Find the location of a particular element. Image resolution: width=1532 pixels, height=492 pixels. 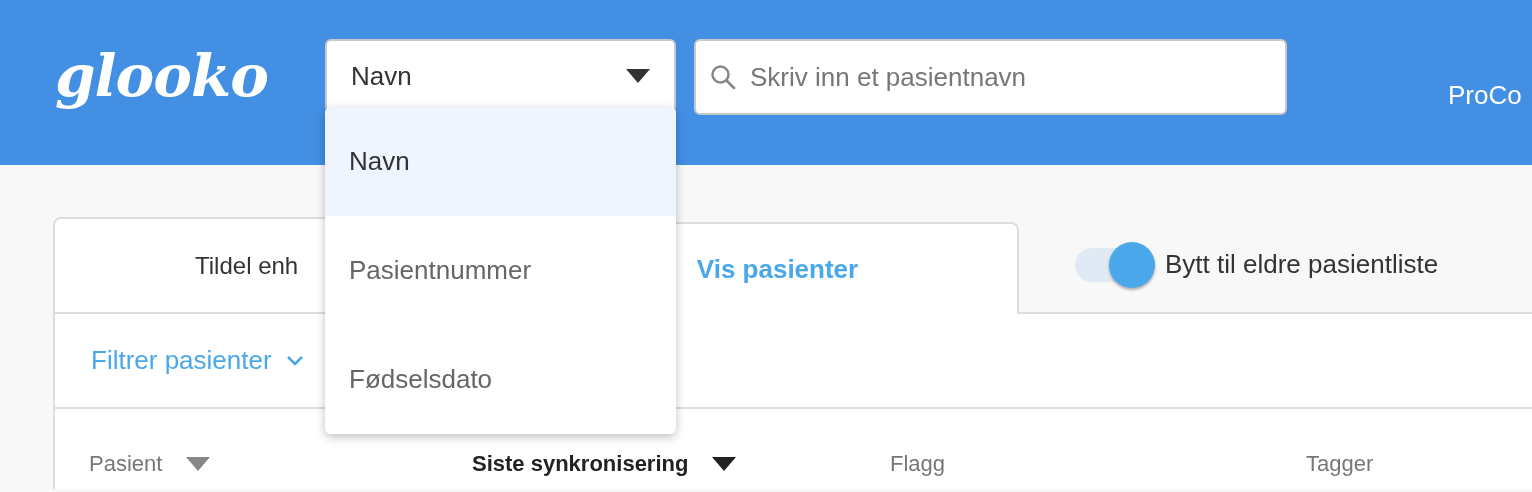

dropdown-option: Navn is located at coordinates (500, 161).